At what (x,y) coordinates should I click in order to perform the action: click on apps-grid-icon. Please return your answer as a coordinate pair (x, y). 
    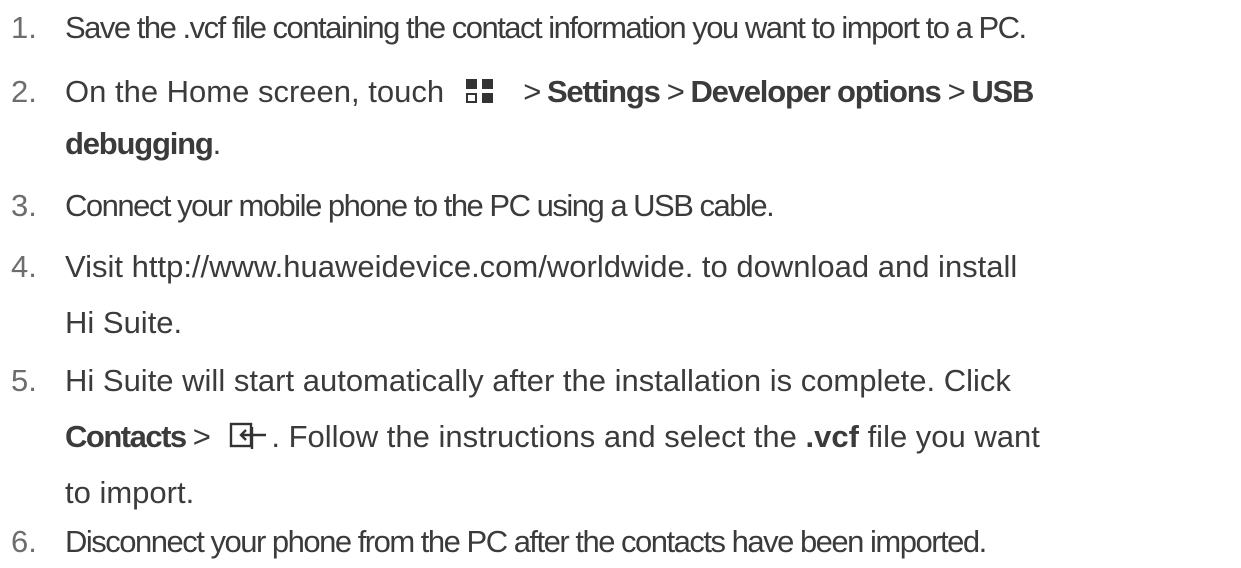
    Looking at the image, I should click on (480, 91).